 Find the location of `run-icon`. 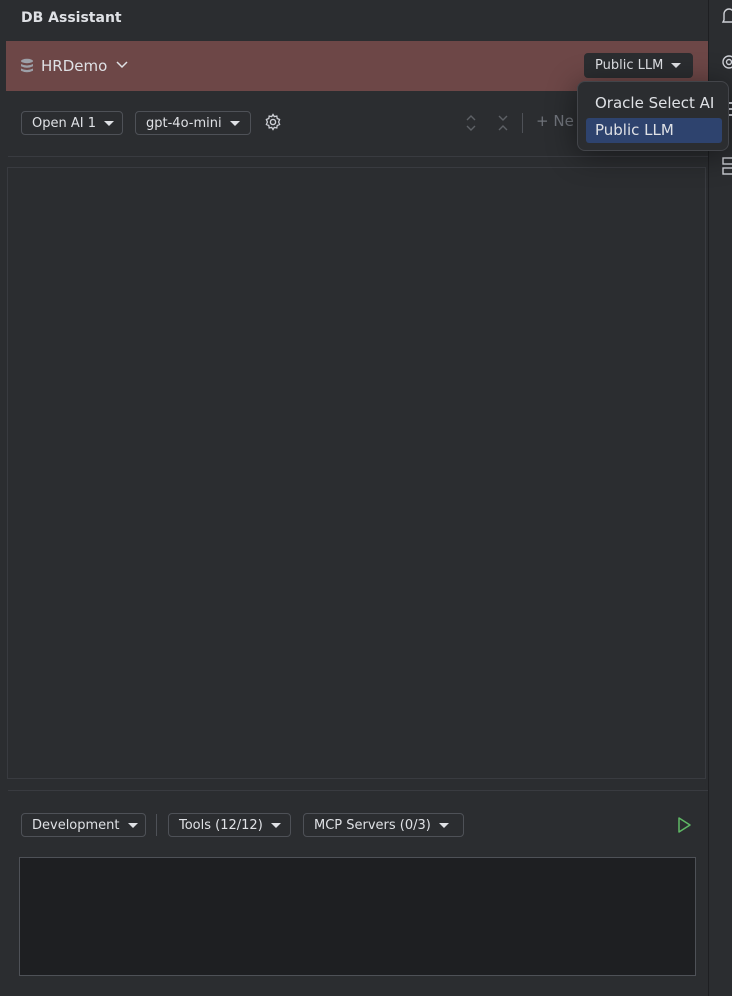

run-icon is located at coordinates (684, 825).